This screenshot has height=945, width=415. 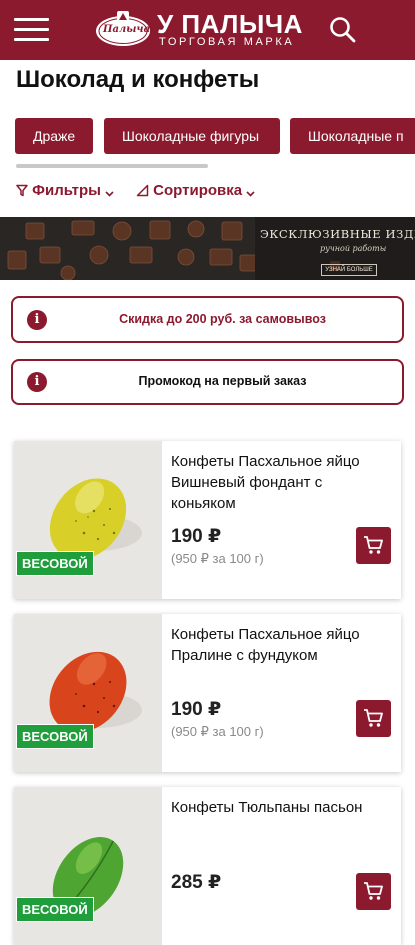 What do you see at coordinates (337, 234) in the screenshot?
I see `banner-title: ЭКСКЛЮЗИВНЫЕ ИЗДЕЛИЯ` at bounding box center [337, 234].